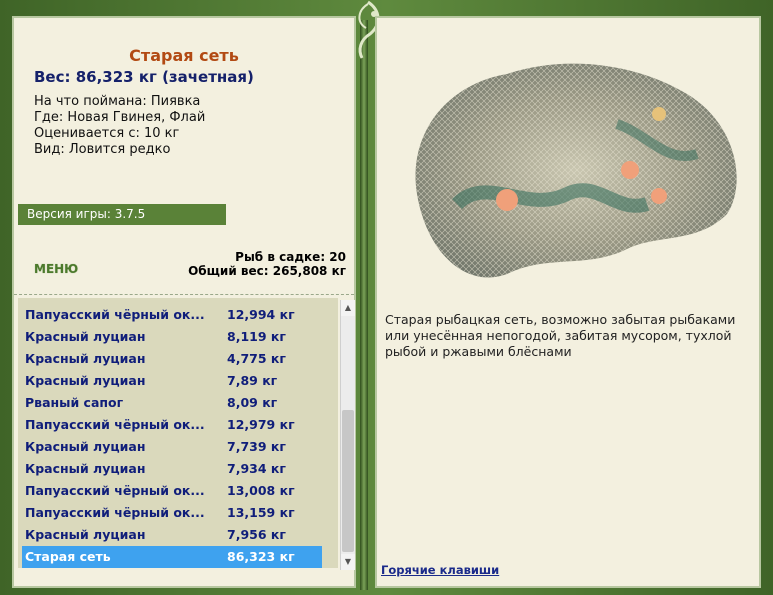 The width and height of the screenshot is (773, 595). I want to click on scroll-thumb, so click(348, 481).